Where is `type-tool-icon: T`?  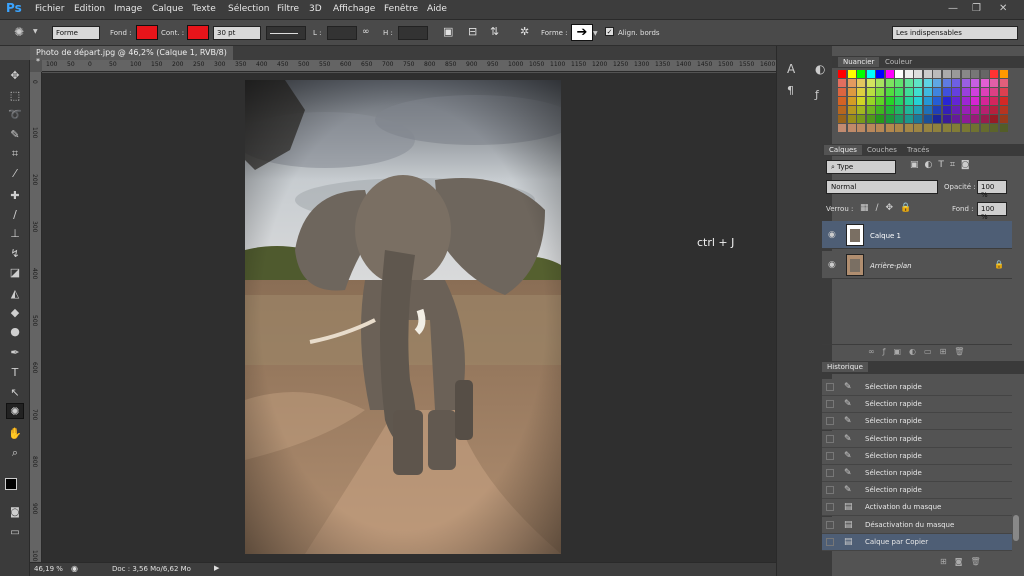
type-tool-icon: T is located at coordinates (15, 373).